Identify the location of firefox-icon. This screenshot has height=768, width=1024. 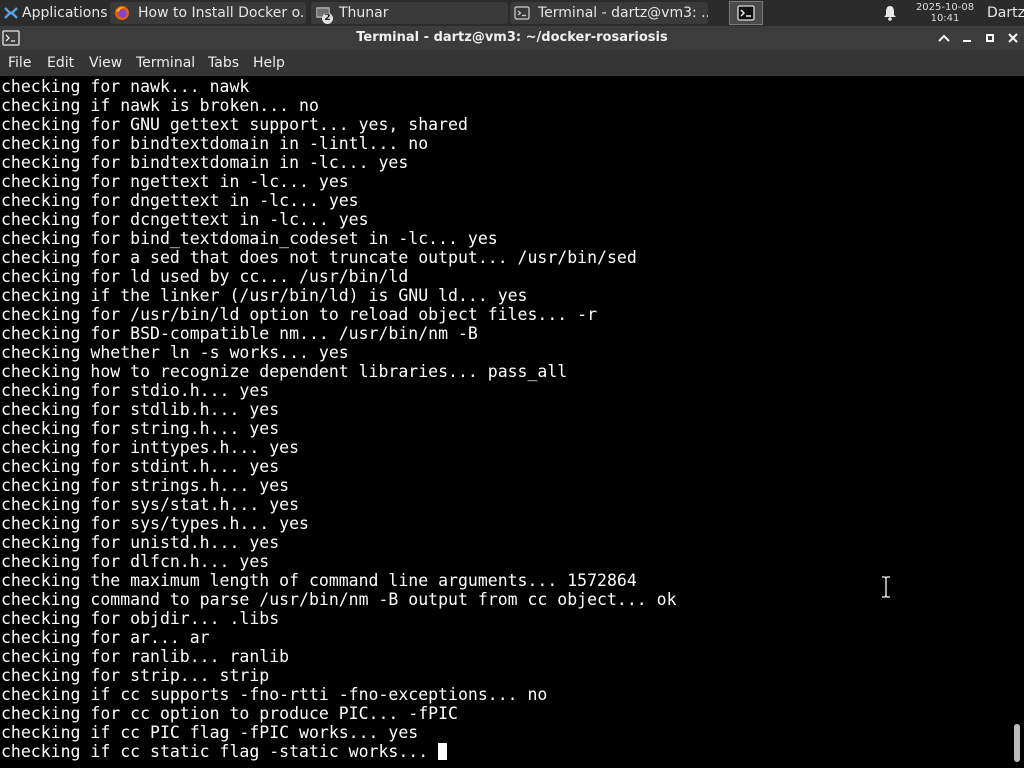
(122, 13).